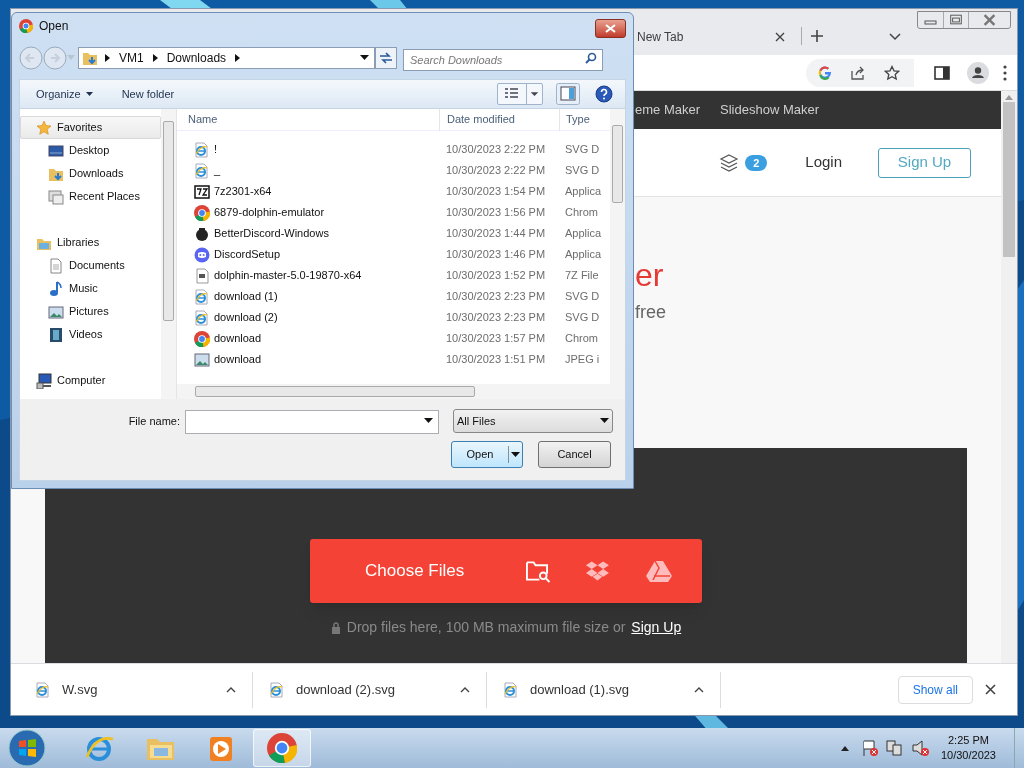  What do you see at coordinates (668, 110) in the screenshot?
I see `nav-link: eme Maker` at bounding box center [668, 110].